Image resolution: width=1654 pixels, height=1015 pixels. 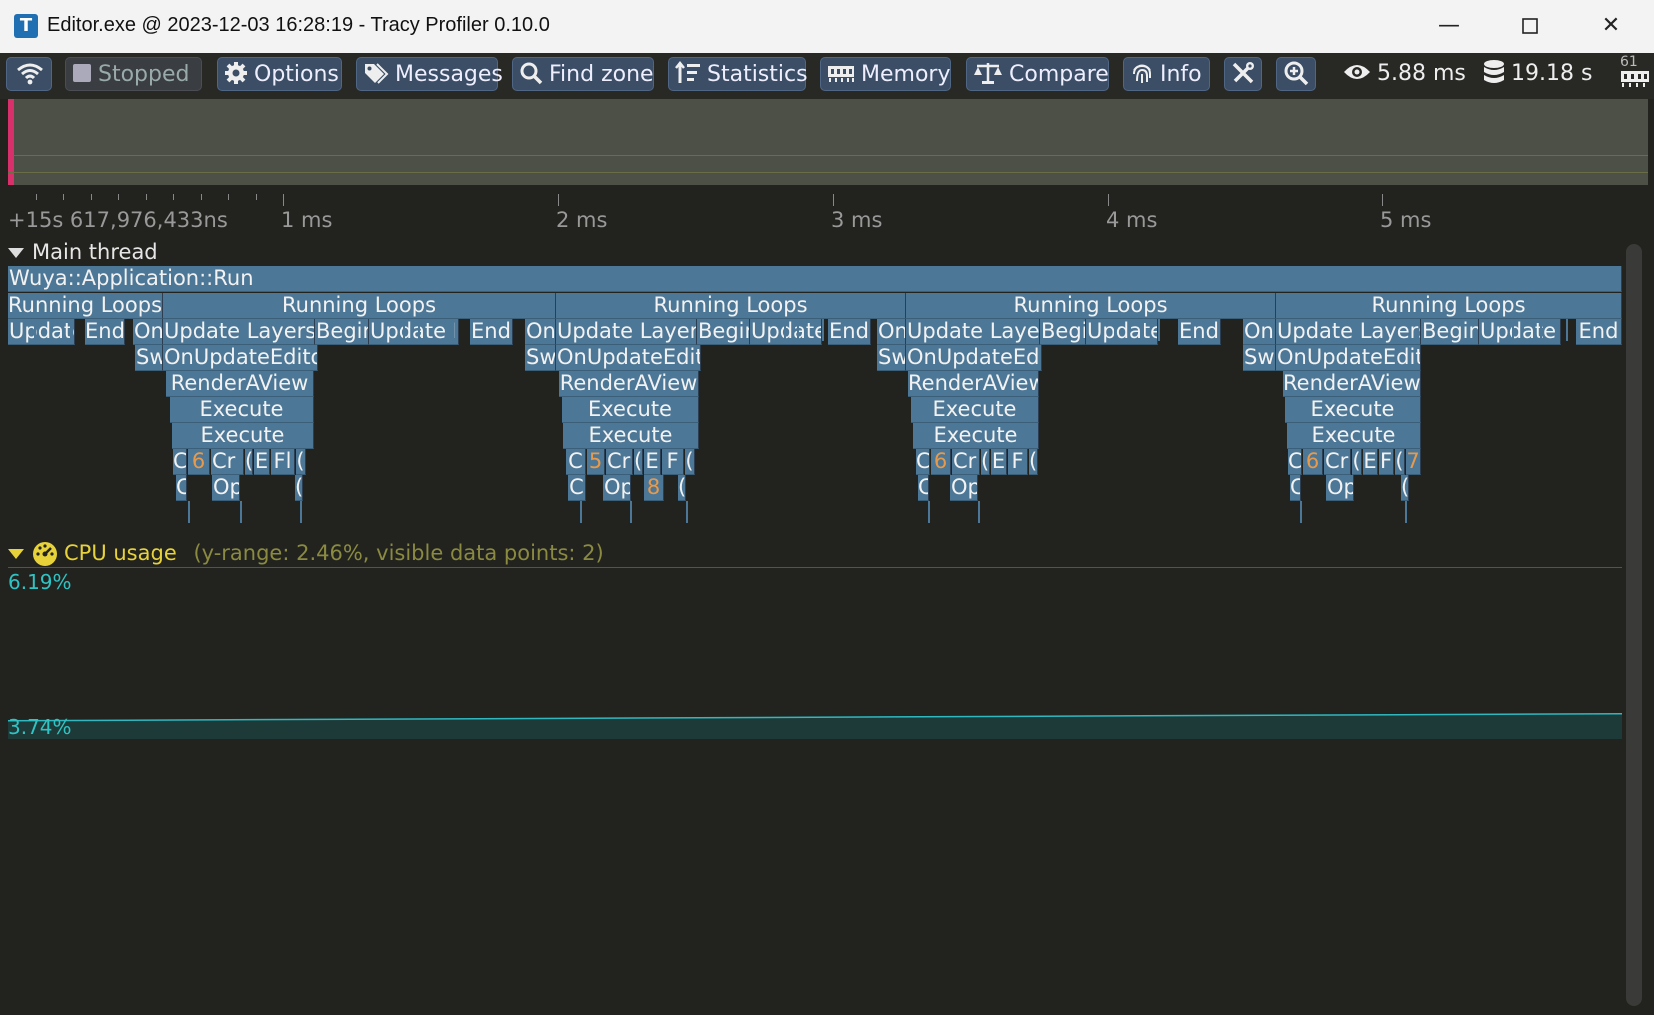 I want to click on info-button: Info, so click(x=1166, y=74).